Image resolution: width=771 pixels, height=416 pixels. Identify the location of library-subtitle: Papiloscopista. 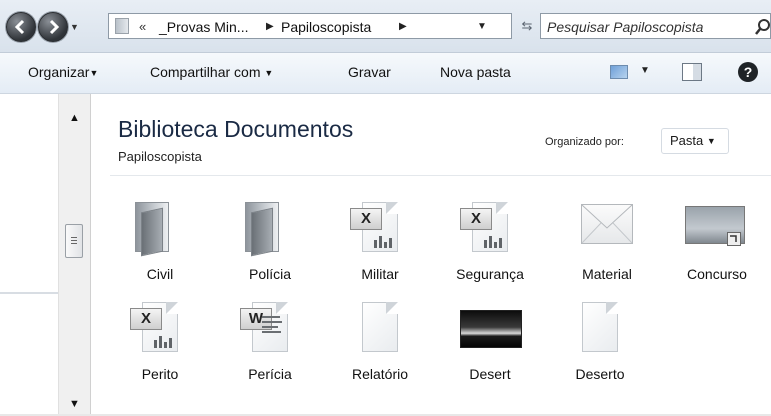
(160, 156).